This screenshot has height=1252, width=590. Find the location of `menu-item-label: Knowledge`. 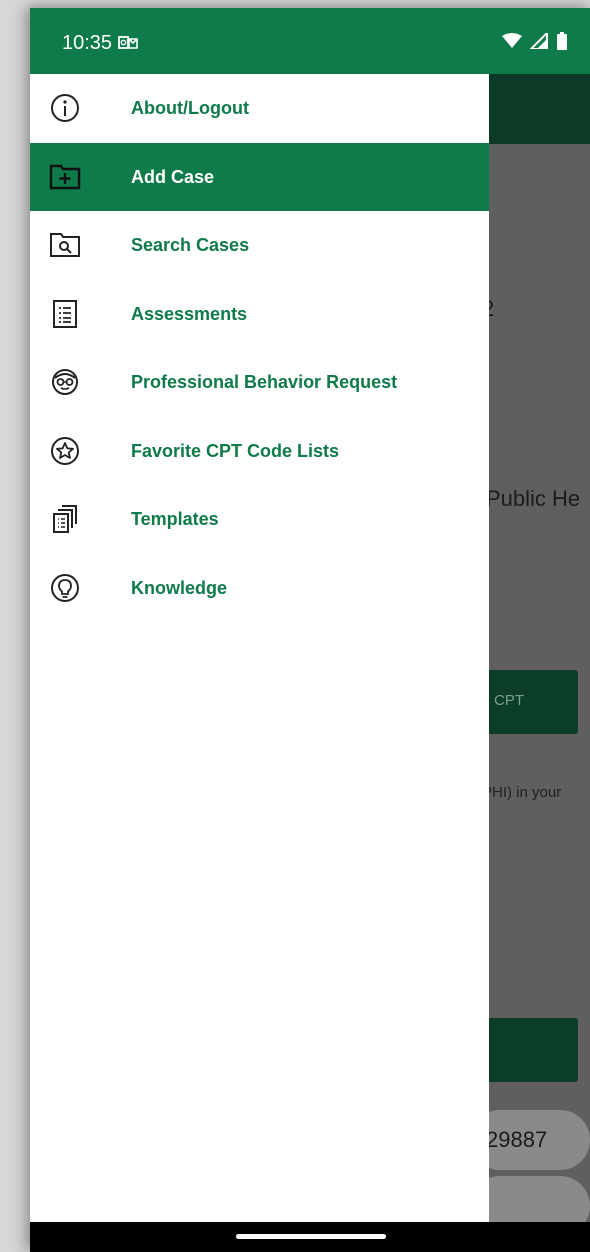

menu-item-label: Knowledge is located at coordinates (179, 587).